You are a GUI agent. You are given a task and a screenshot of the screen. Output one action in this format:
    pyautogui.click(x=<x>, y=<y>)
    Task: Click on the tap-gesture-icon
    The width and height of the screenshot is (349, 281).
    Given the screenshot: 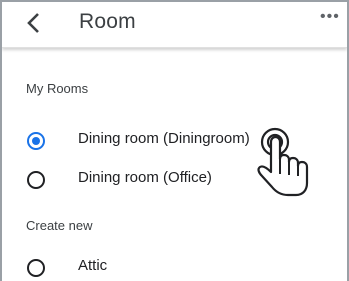 What is the action you would take?
    pyautogui.click(x=285, y=165)
    